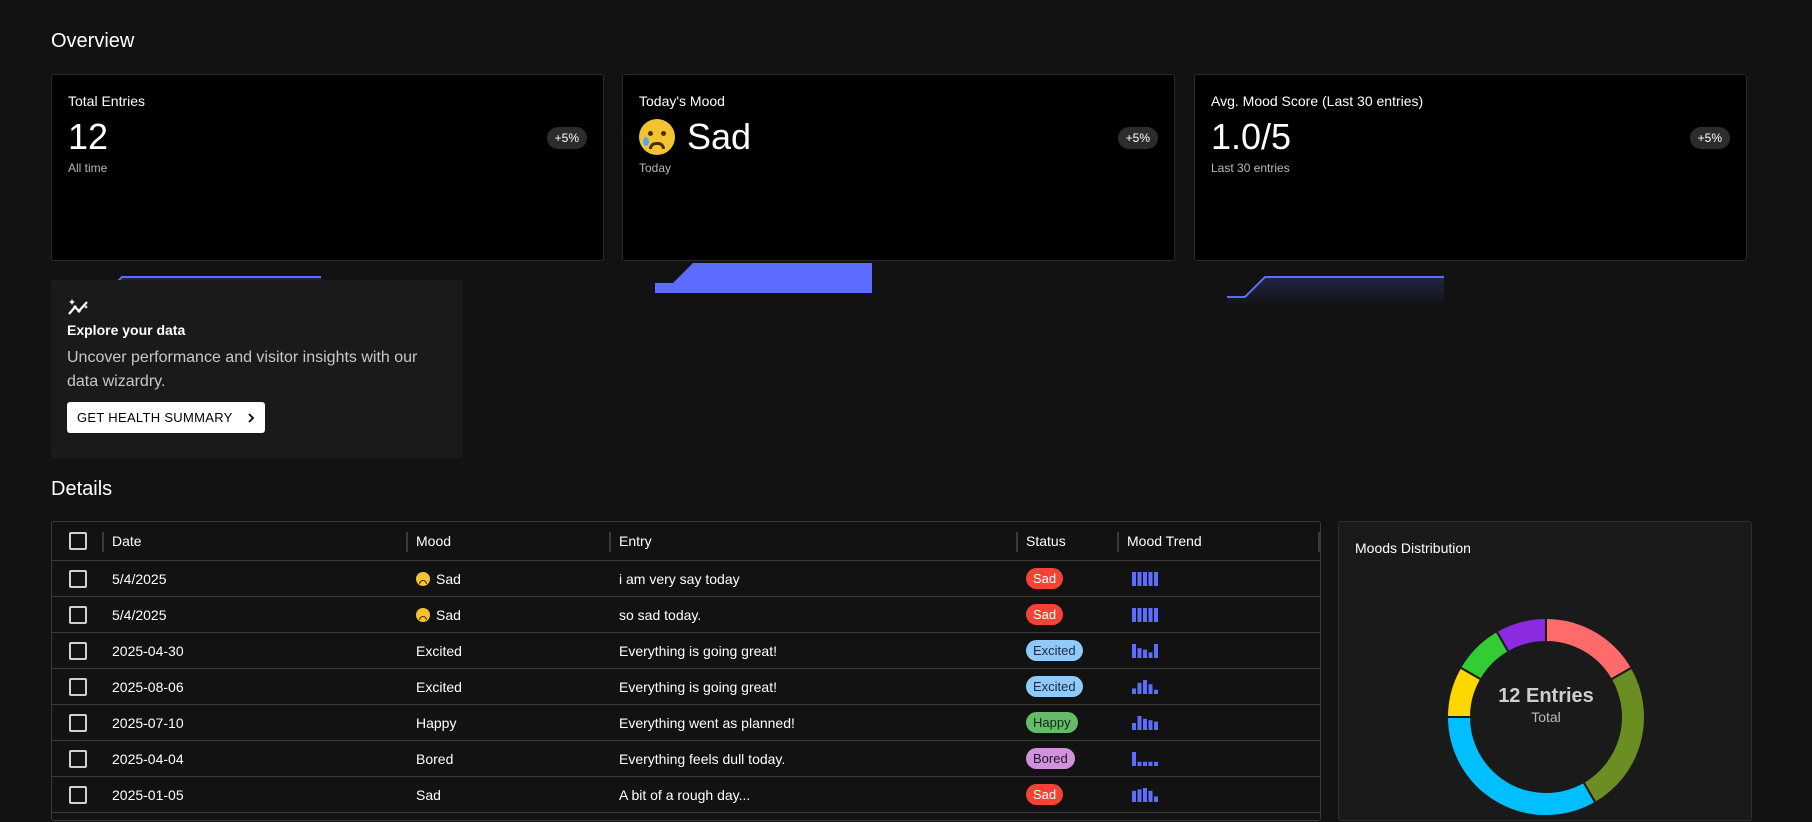 The height and width of the screenshot is (822, 1812). I want to click on card-subtitle: All time, so click(88, 168).